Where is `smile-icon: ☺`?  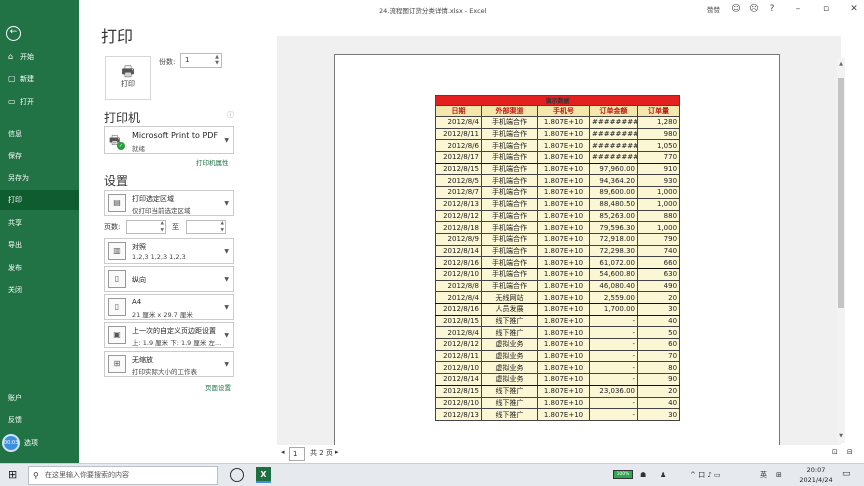 smile-icon: ☺ is located at coordinates (736, 9).